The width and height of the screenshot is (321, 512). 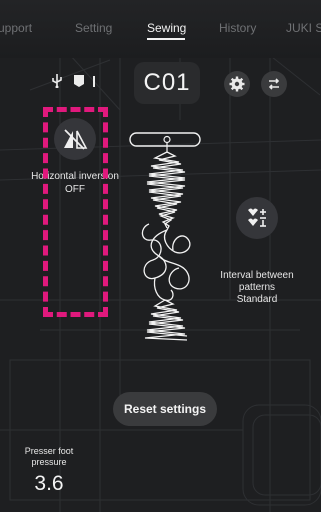 I want to click on reset-settings-button: Reset settings, so click(x=165, y=409).